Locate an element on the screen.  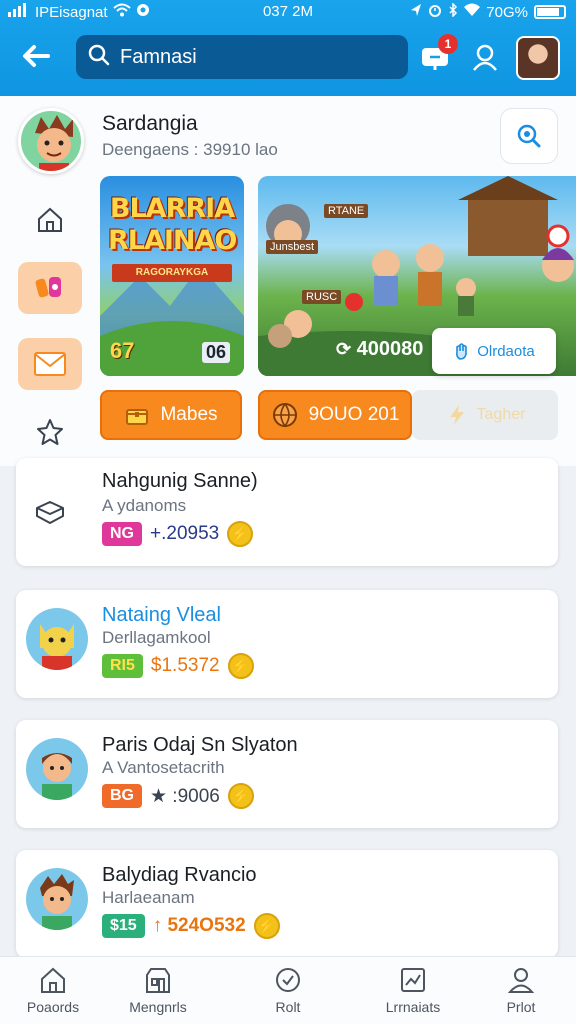
player-subtitle: A Vantosetacrith is located at coordinates (163, 767).